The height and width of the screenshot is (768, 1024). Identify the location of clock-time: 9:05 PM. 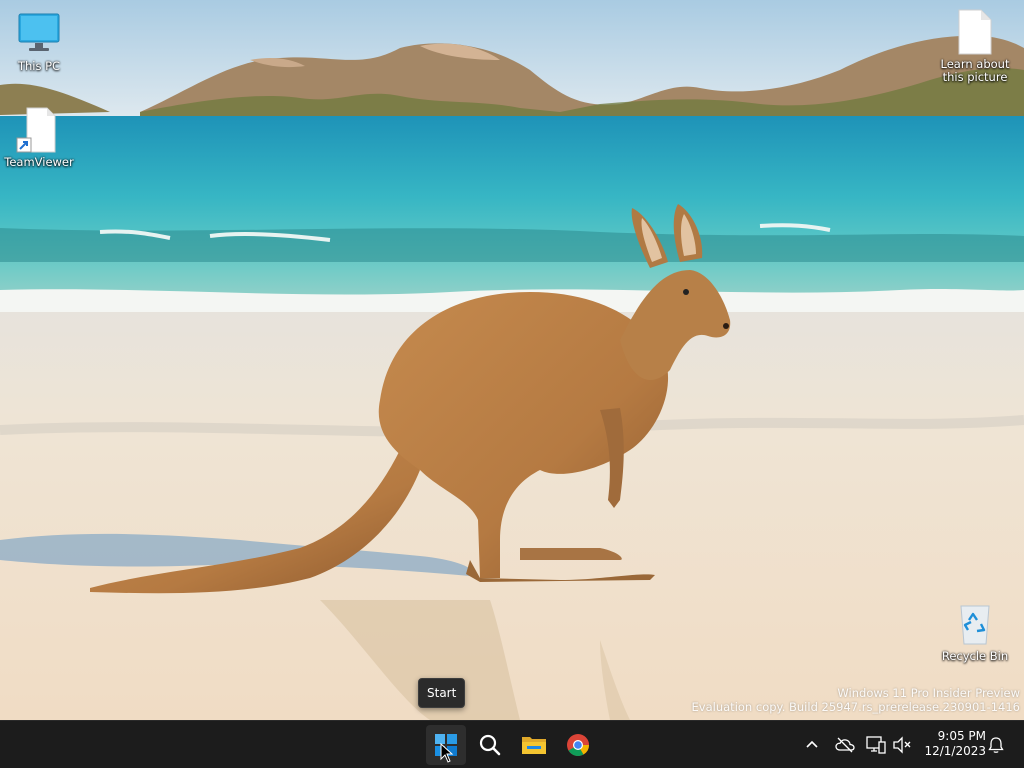
(961, 736).